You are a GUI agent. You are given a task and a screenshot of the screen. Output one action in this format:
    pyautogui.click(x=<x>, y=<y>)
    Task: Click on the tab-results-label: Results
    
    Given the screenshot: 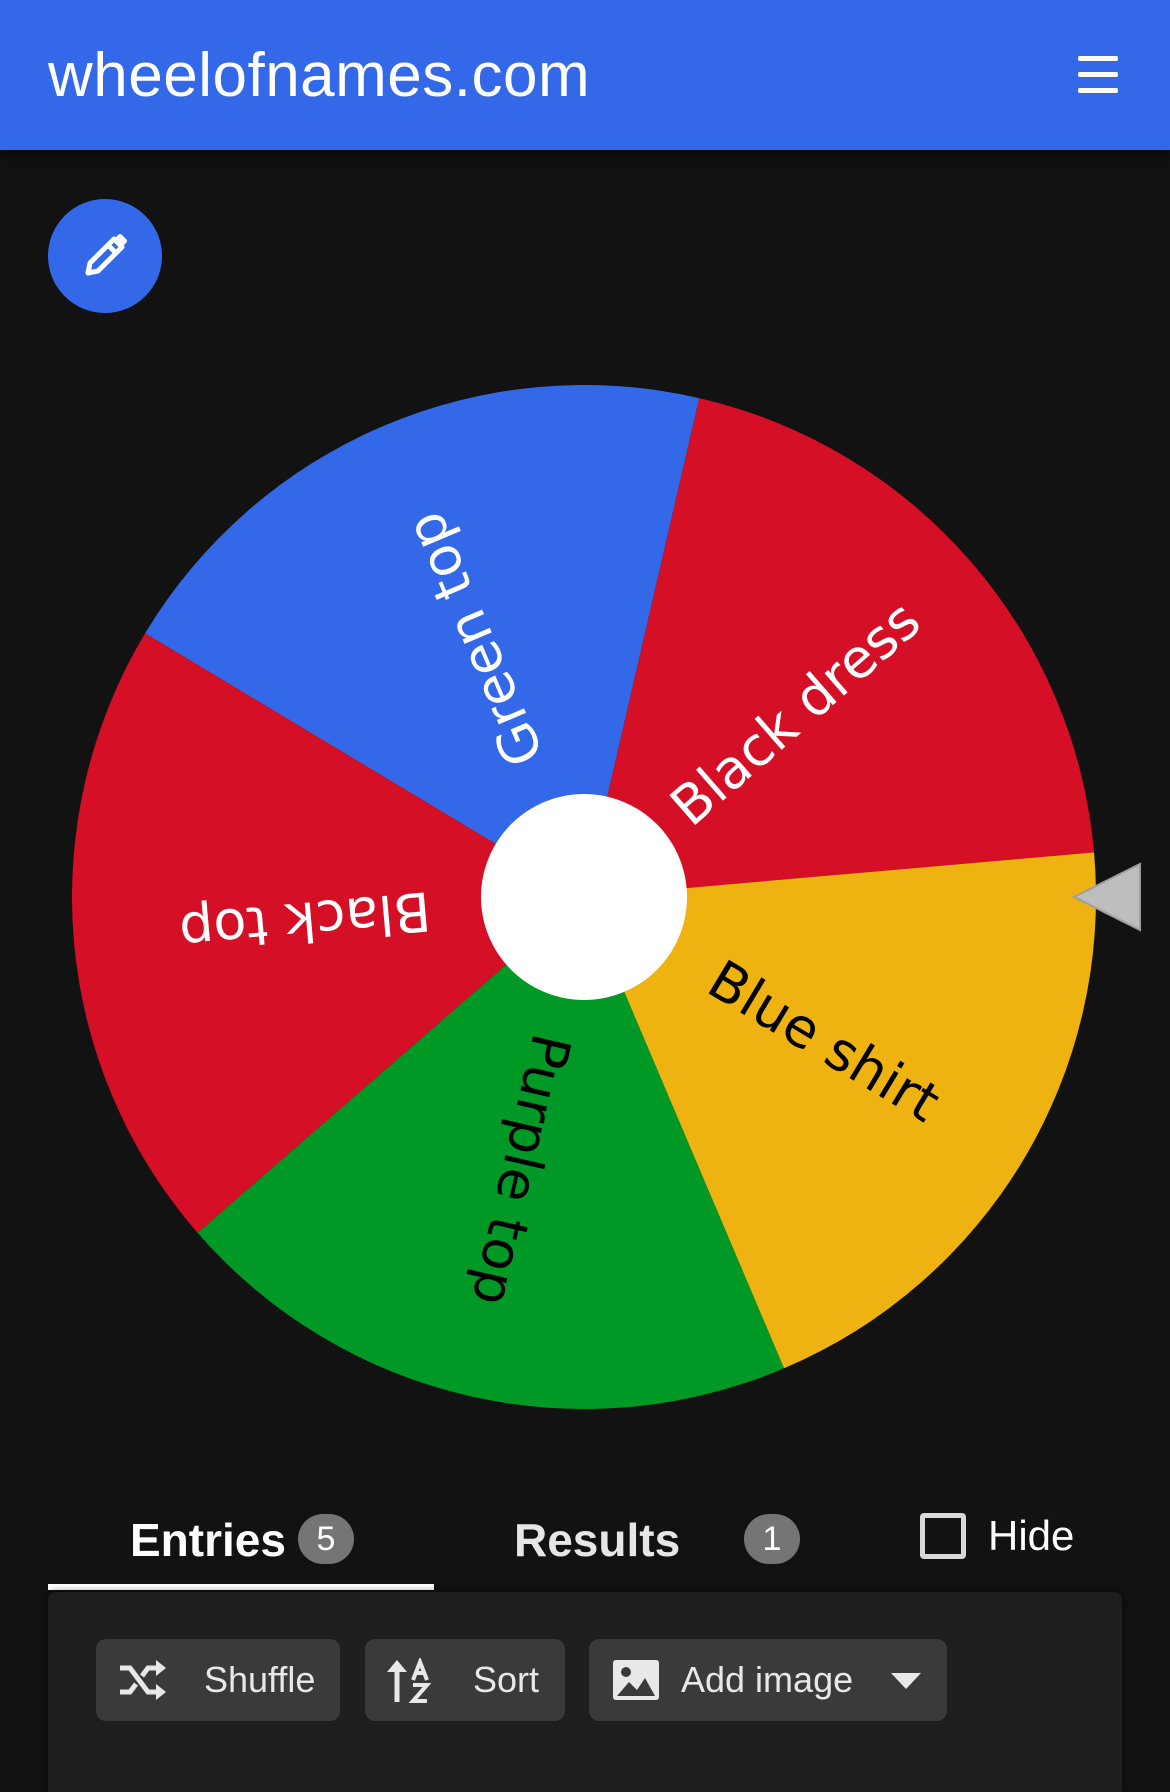 What is the action you would take?
    pyautogui.click(x=597, y=1540)
    